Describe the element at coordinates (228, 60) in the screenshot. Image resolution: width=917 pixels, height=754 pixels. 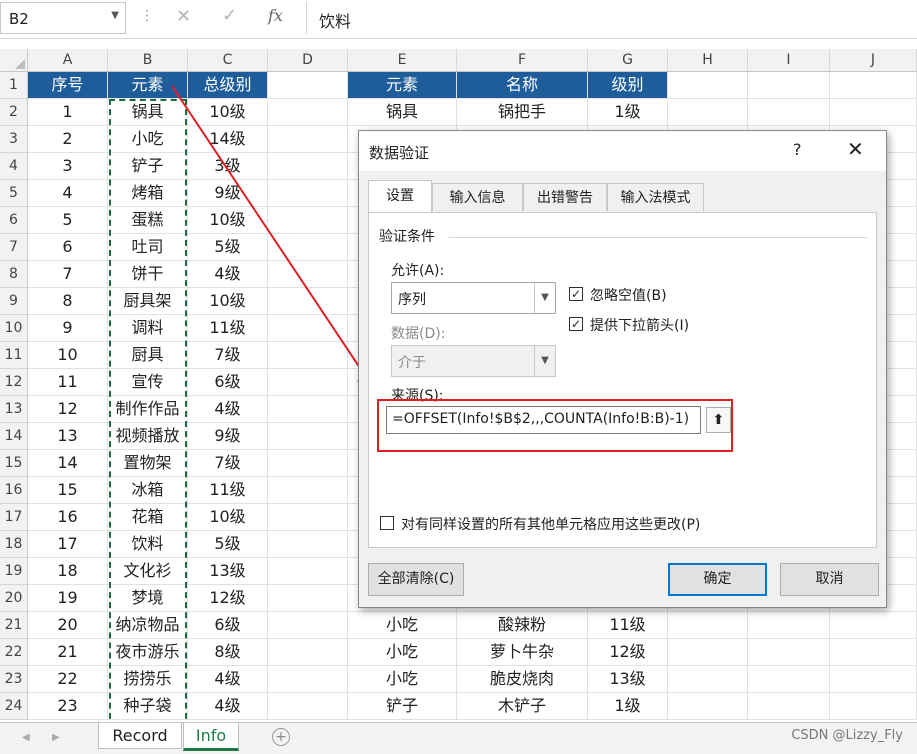
I see `column-header: C` at that location.